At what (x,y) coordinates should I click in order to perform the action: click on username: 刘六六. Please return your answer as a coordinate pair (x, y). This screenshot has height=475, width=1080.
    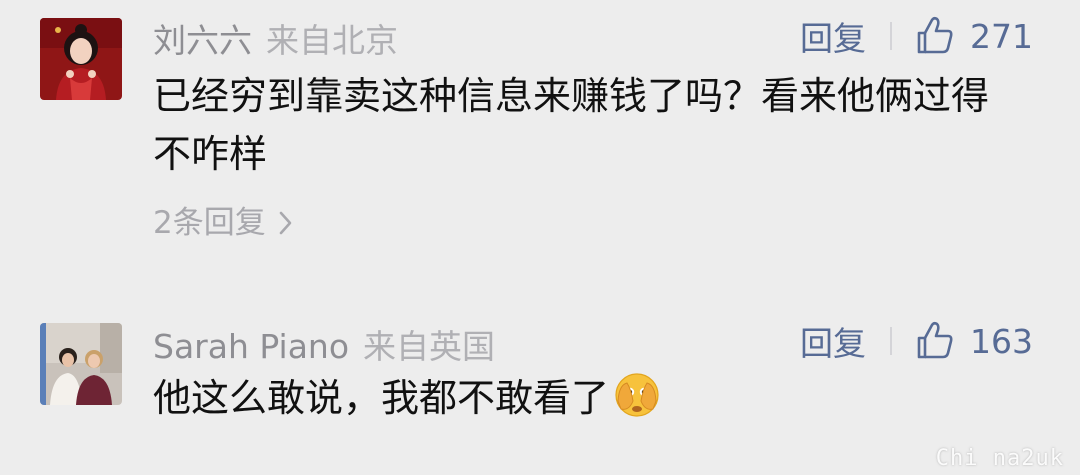
    Looking at the image, I should click on (202, 40).